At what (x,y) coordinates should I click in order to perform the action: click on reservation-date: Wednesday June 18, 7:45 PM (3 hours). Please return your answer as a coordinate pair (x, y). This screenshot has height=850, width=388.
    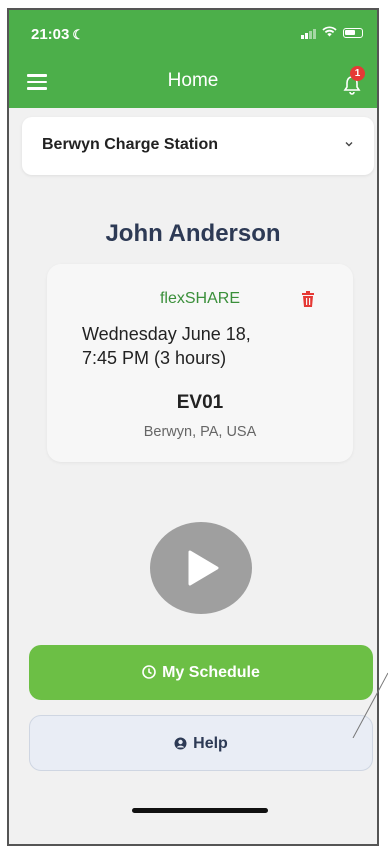
    Looking at the image, I should click on (202, 346).